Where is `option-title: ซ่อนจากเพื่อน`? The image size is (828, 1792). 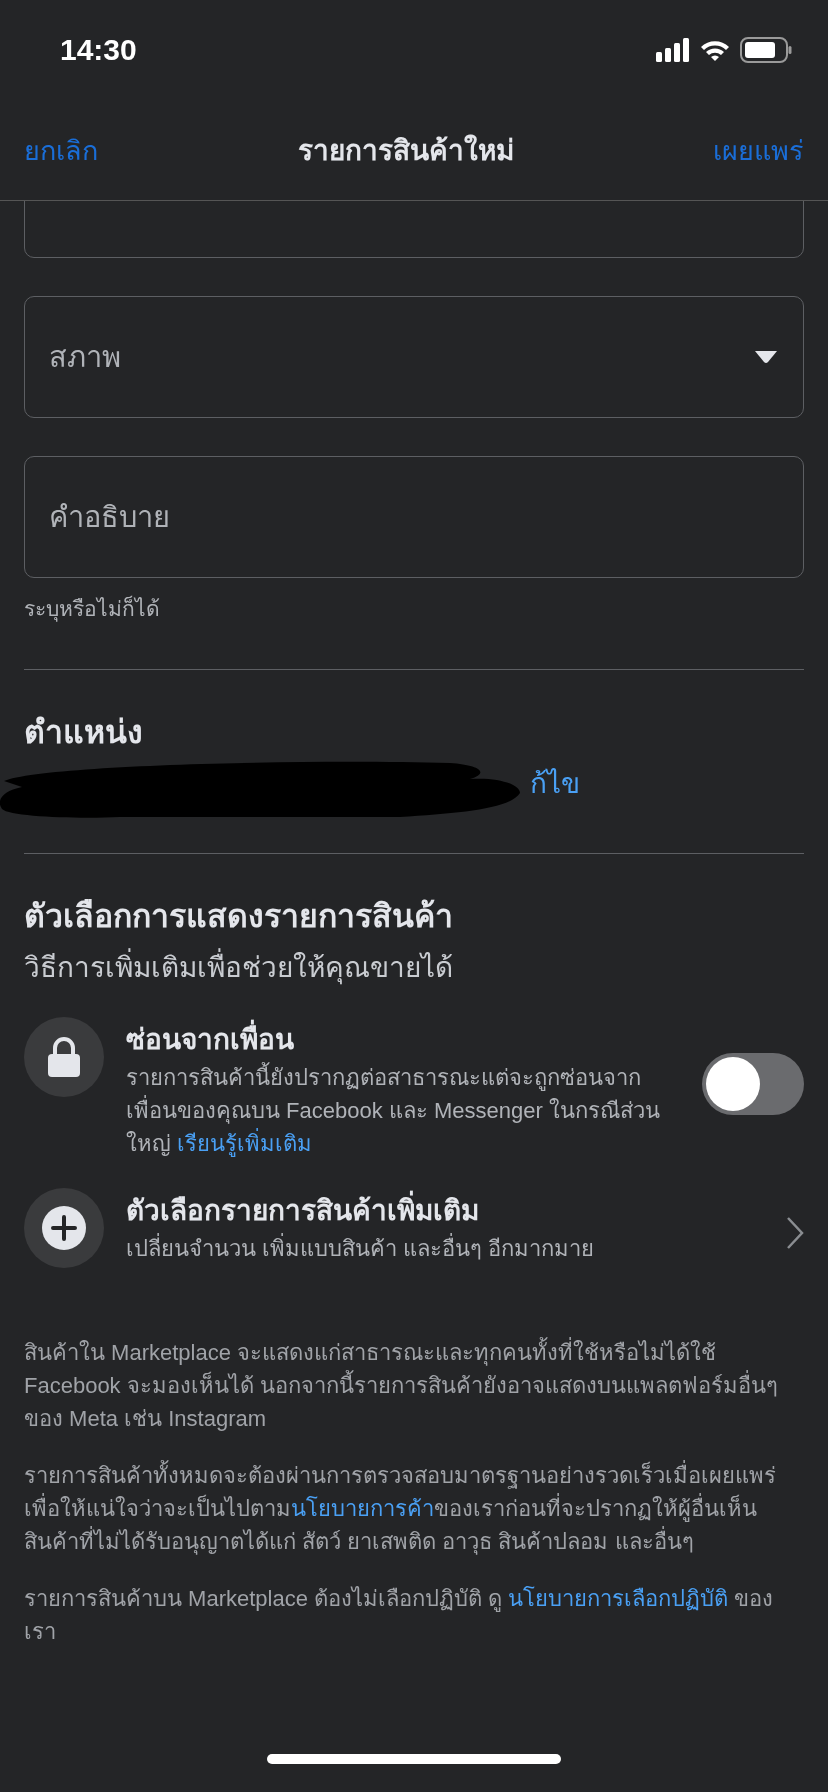
option-title: ซ่อนจากเพื่อน is located at coordinates (403, 1039).